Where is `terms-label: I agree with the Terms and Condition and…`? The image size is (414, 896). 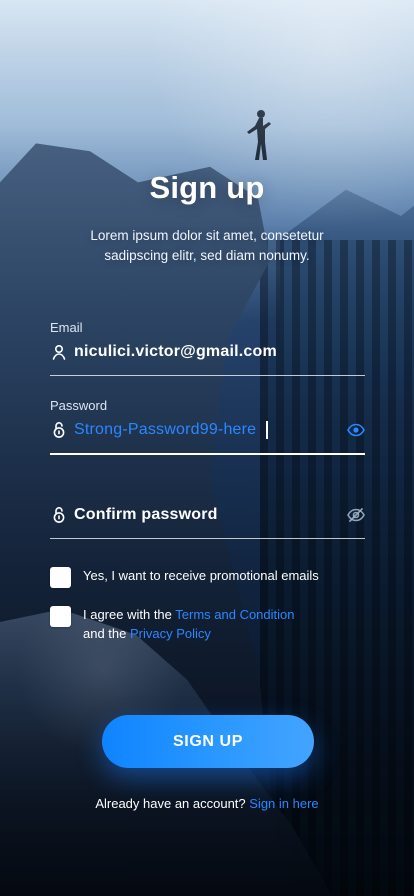
terms-label: I agree with the Terms and Condition and… is located at coordinates (189, 624).